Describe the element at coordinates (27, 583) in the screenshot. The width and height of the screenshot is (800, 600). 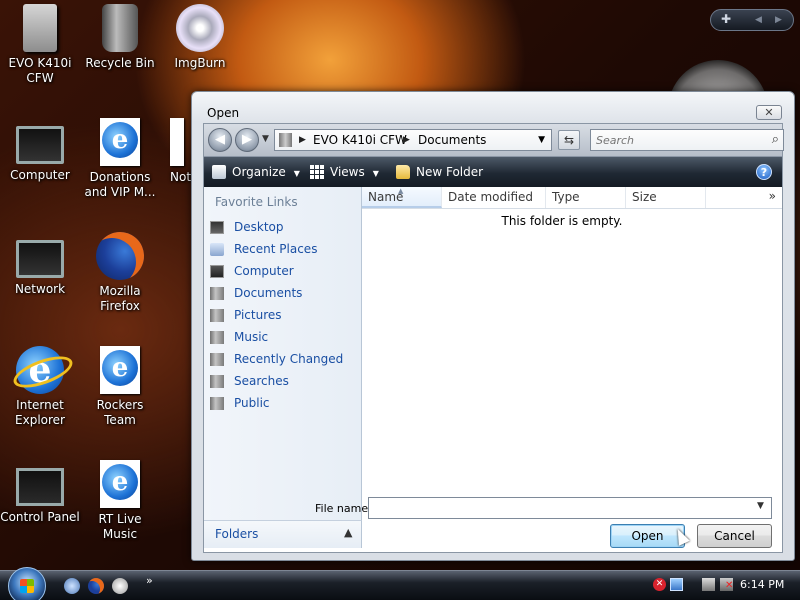
I see `start-button` at that location.